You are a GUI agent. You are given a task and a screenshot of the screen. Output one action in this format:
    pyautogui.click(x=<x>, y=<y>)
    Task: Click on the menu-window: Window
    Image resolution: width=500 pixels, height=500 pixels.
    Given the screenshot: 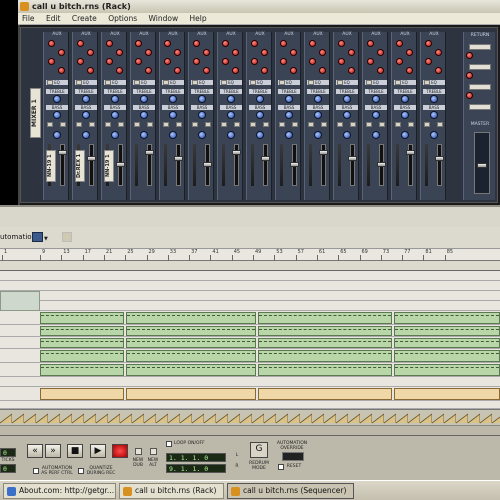 What is the action you would take?
    pyautogui.click(x=164, y=18)
    